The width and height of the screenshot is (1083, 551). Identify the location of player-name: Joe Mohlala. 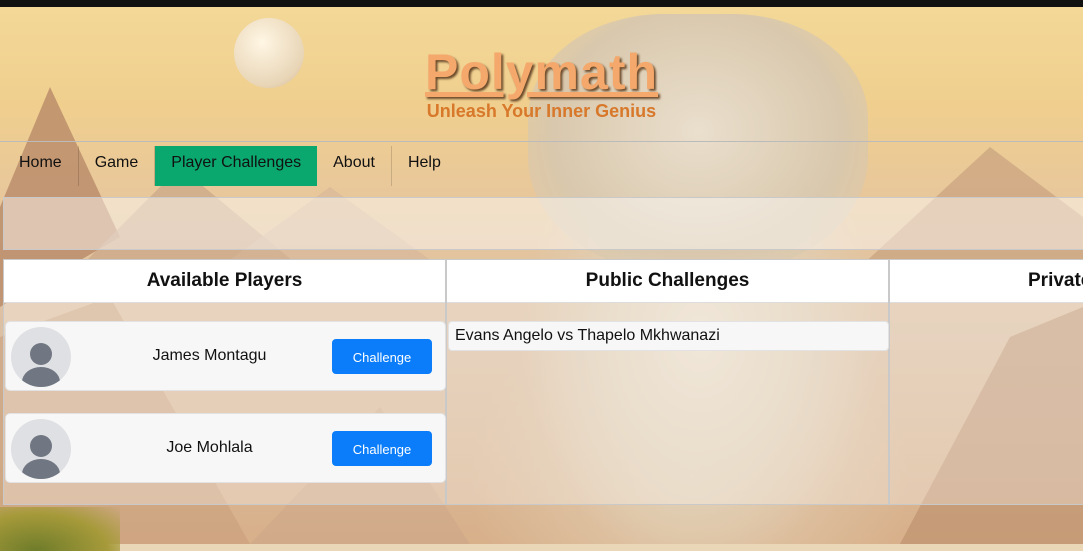
(209, 447).